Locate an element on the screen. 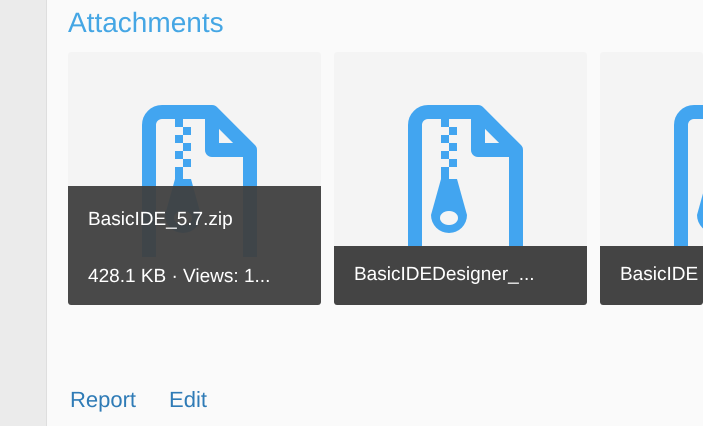 Image resolution: width=703 pixels, height=426 pixels. file-name: BasicIDE is located at coordinates (659, 275).